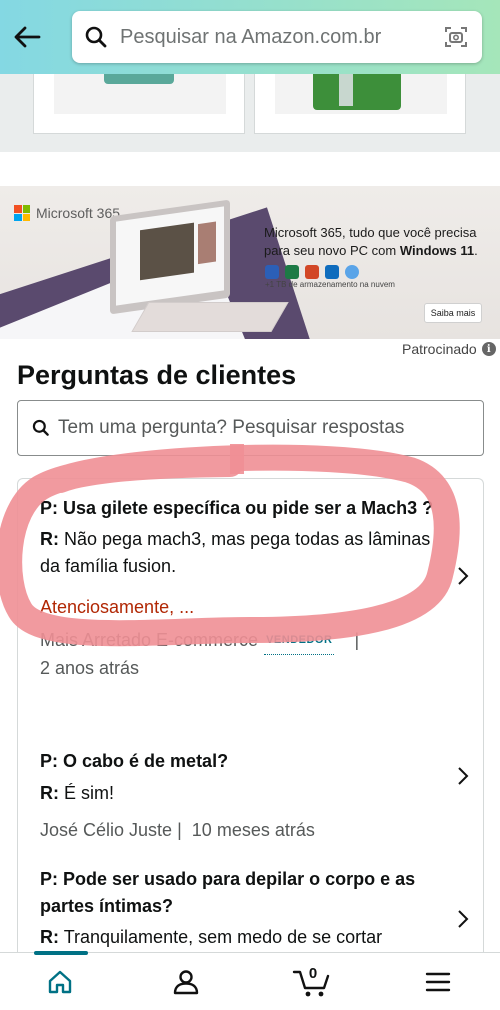 The width and height of the screenshot is (500, 1010). Describe the element at coordinates (157, 375) in the screenshot. I see `section-title: Perguntas de clientes` at that location.